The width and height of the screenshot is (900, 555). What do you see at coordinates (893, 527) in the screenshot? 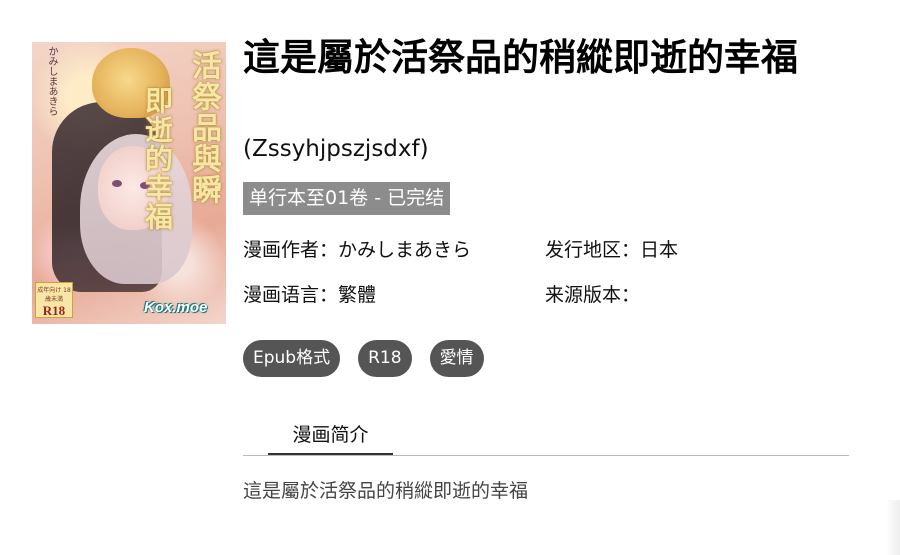
I see `scroll-edge-shadow` at bounding box center [893, 527].